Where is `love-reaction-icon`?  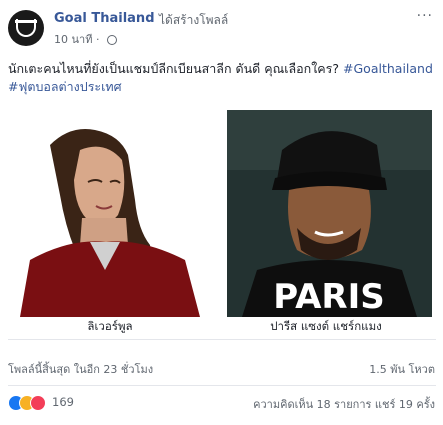 love-reaction-icon is located at coordinates (38, 403).